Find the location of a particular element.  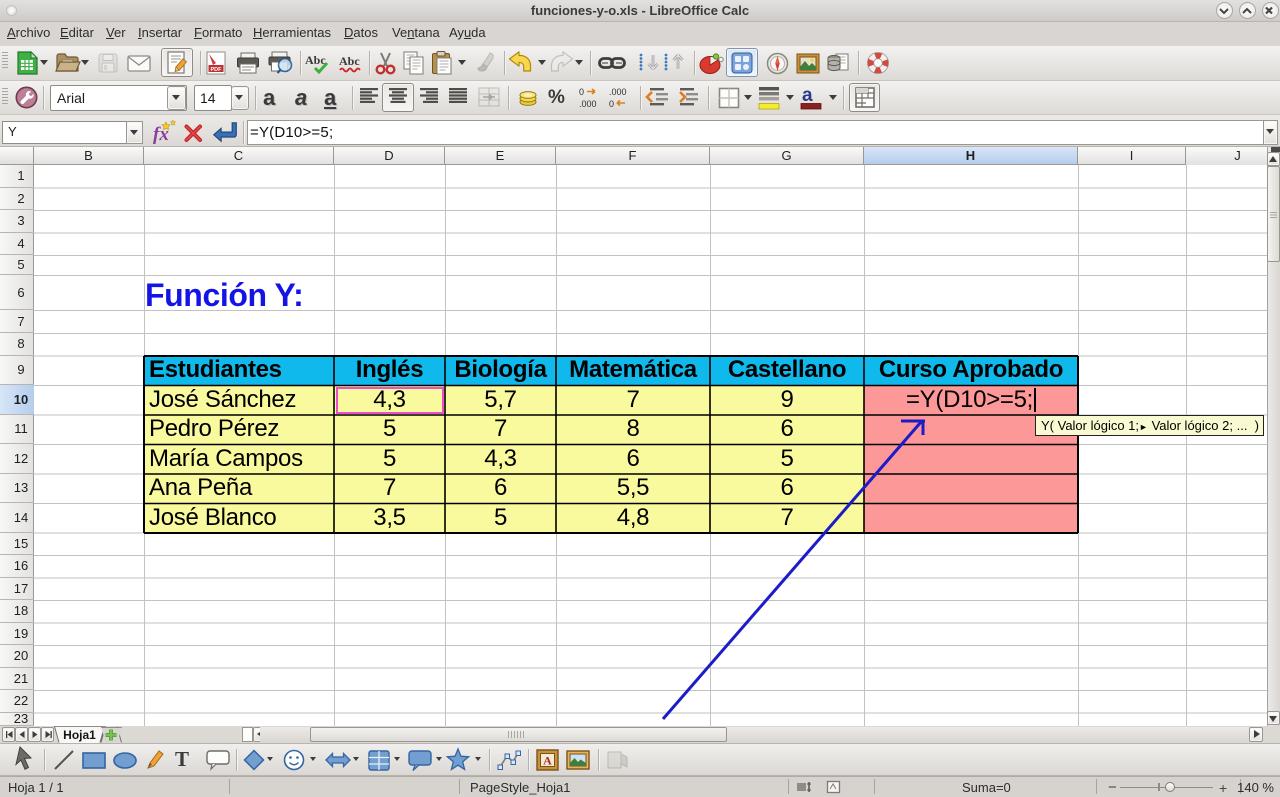

svg-text: A is located at coordinates (547, 761).